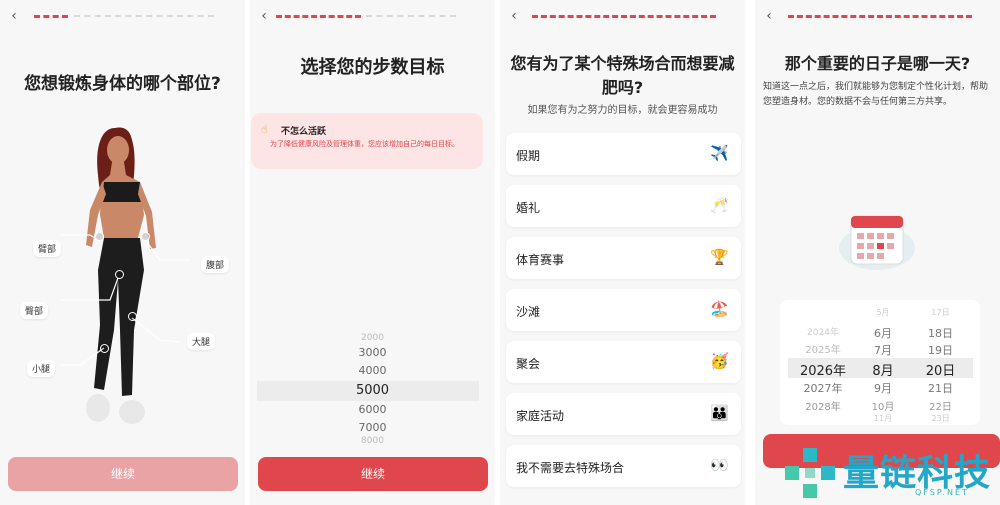 This screenshot has width=1000, height=505. What do you see at coordinates (372, 67) in the screenshot?
I see `page-title: 选择您的步数目标` at bounding box center [372, 67].